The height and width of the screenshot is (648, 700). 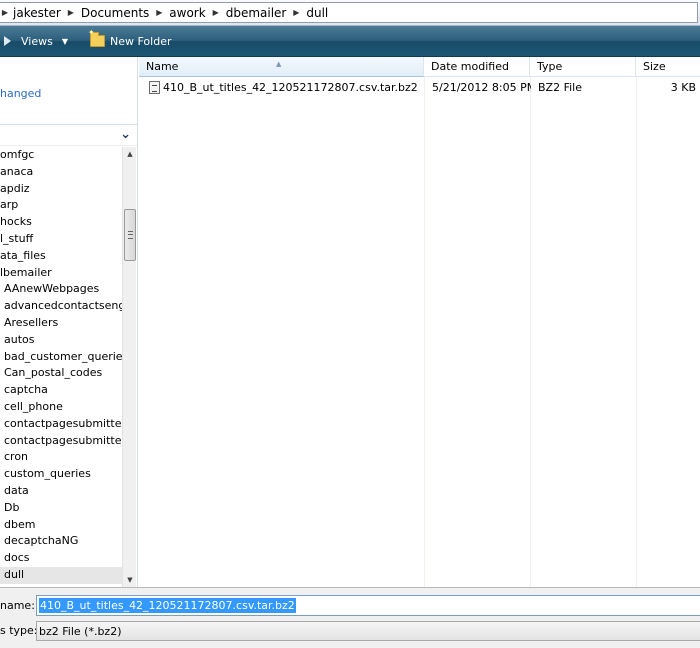 I want to click on breadcrumb-item-dull: dull, so click(x=317, y=13).